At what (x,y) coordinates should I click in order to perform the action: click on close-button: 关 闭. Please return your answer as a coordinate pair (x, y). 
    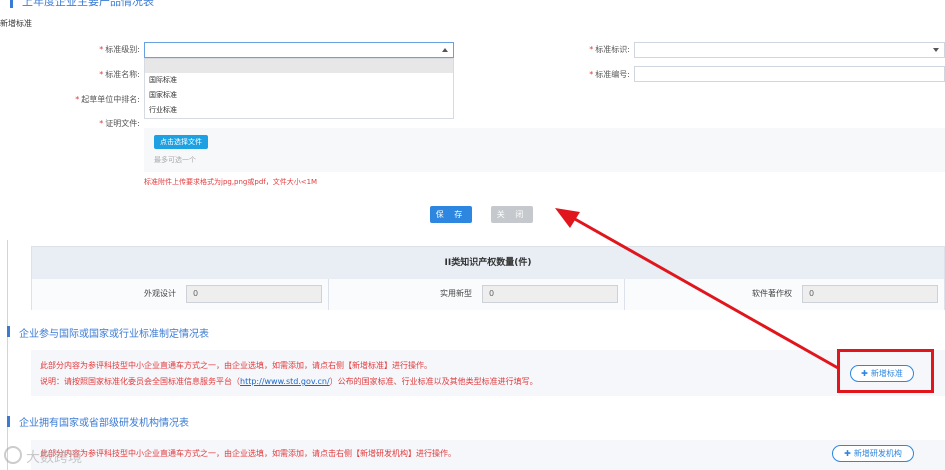
    Looking at the image, I should click on (512, 214).